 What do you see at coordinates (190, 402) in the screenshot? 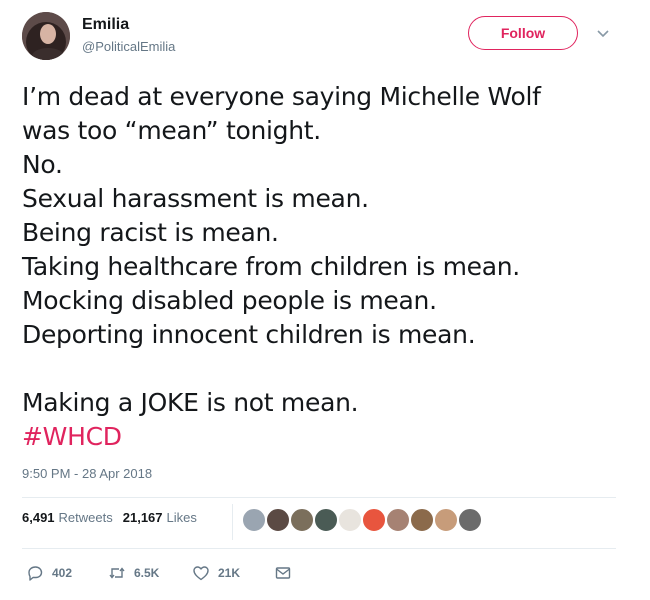
I see `tweet-text-line: Making a JOKE is not mean.` at bounding box center [190, 402].